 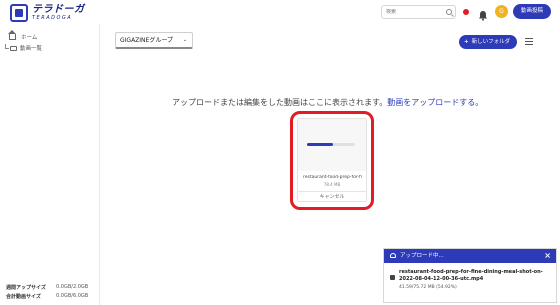 What do you see at coordinates (58, 9) in the screenshot?
I see `logo-jp: テラドーガ` at bounding box center [58, 9].